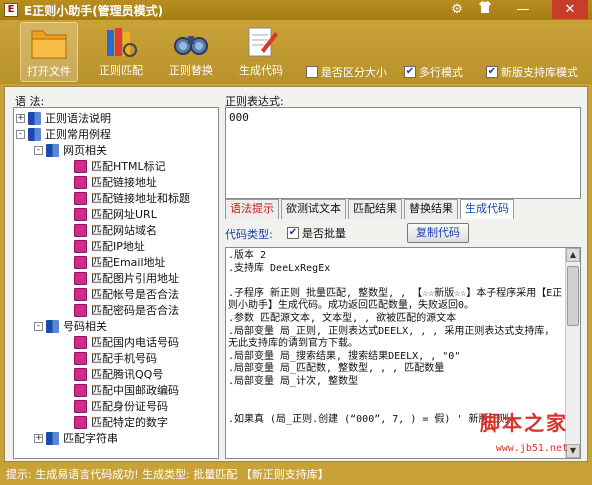  I want to click on tree-leaf: 匹配身份证号码, so click(121, 406).